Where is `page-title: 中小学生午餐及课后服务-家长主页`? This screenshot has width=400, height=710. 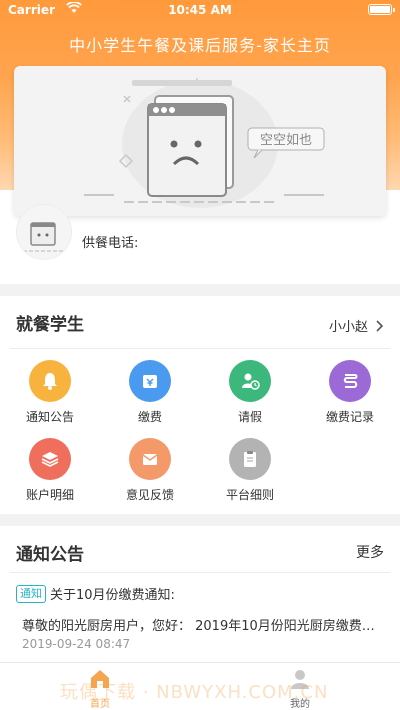
page-title: 中小学生午餐及课后服务-家长主页 is located at coordinates (200, 45).